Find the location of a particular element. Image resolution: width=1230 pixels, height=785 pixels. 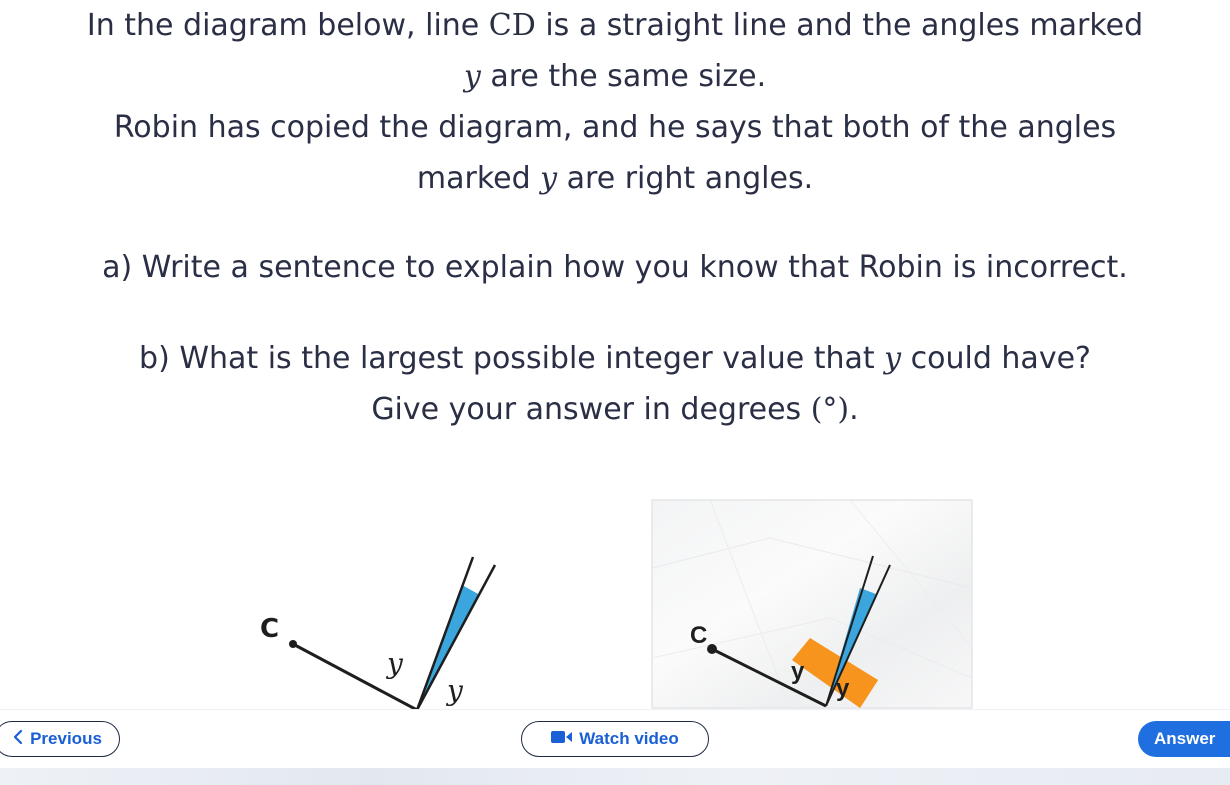

question-part-b-units: Give your answer in degrees (°). is located at coordinates (615, 409).